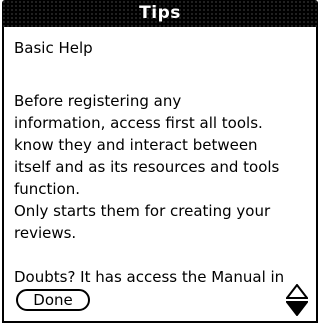 This screenshot has height=325, width=320. I want to click on scroll-arrows-icon, so click(297, 300).